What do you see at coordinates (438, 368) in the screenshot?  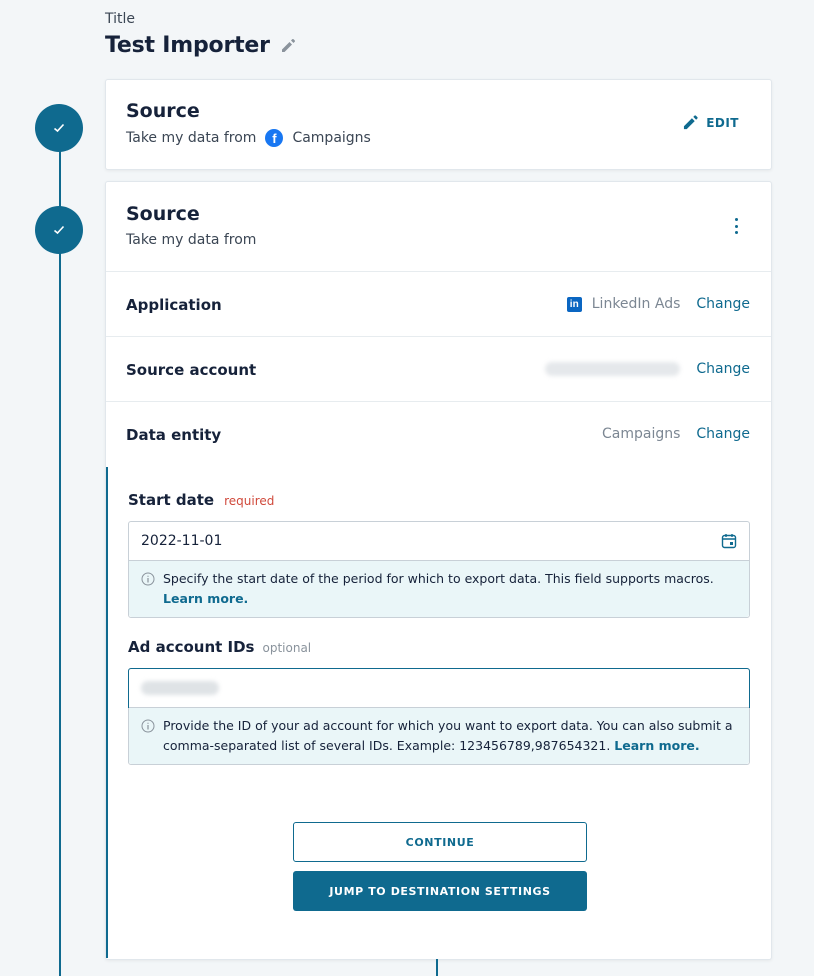 I see `source-account-row: Source account Change` at bounding box center [438, 368].